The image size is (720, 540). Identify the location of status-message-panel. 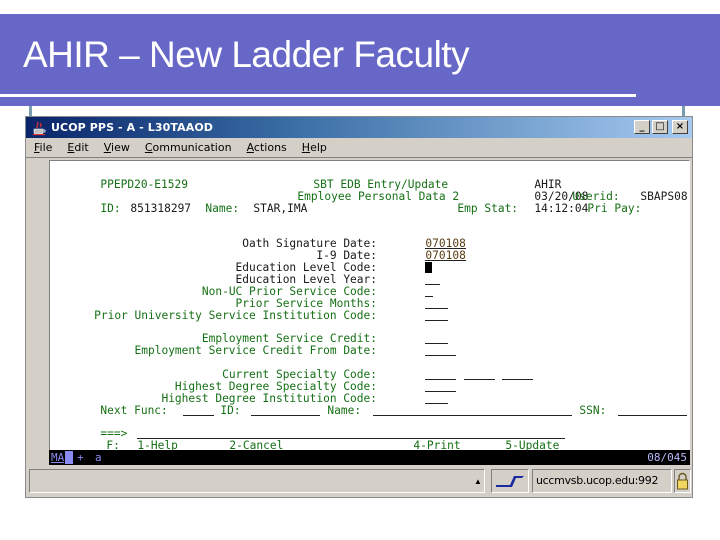
(257, 481).